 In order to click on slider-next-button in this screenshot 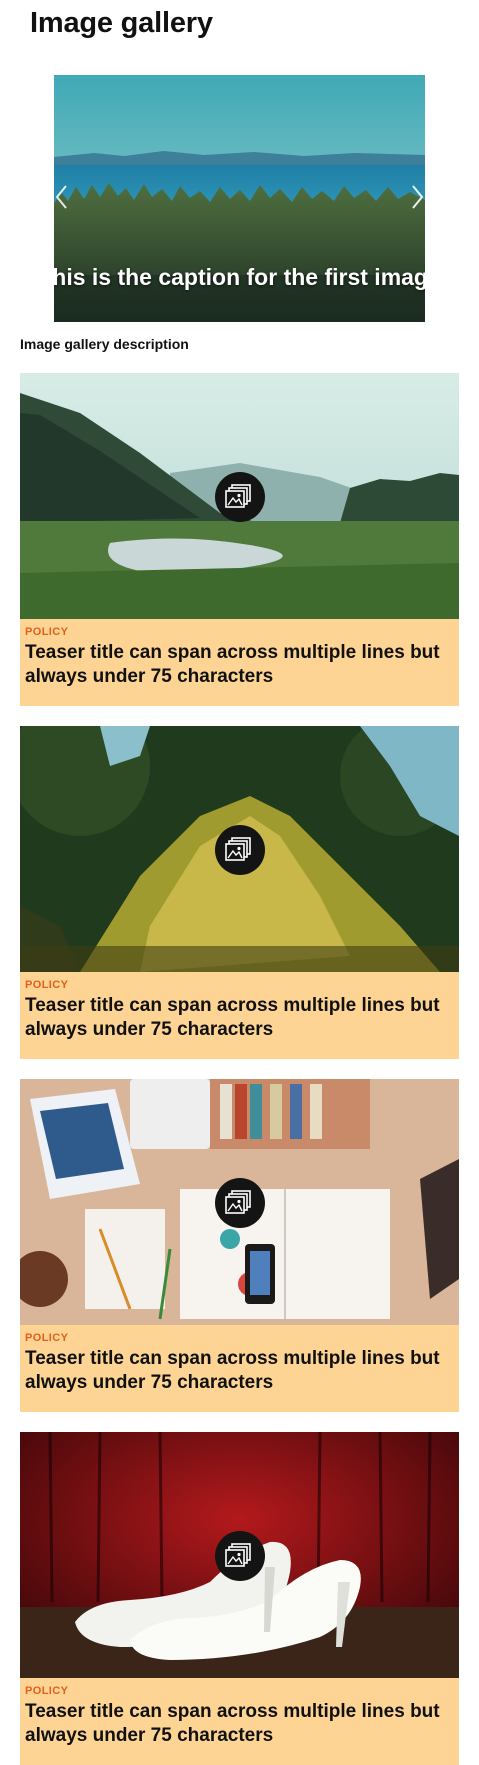, I will do `click(417, 197)`.